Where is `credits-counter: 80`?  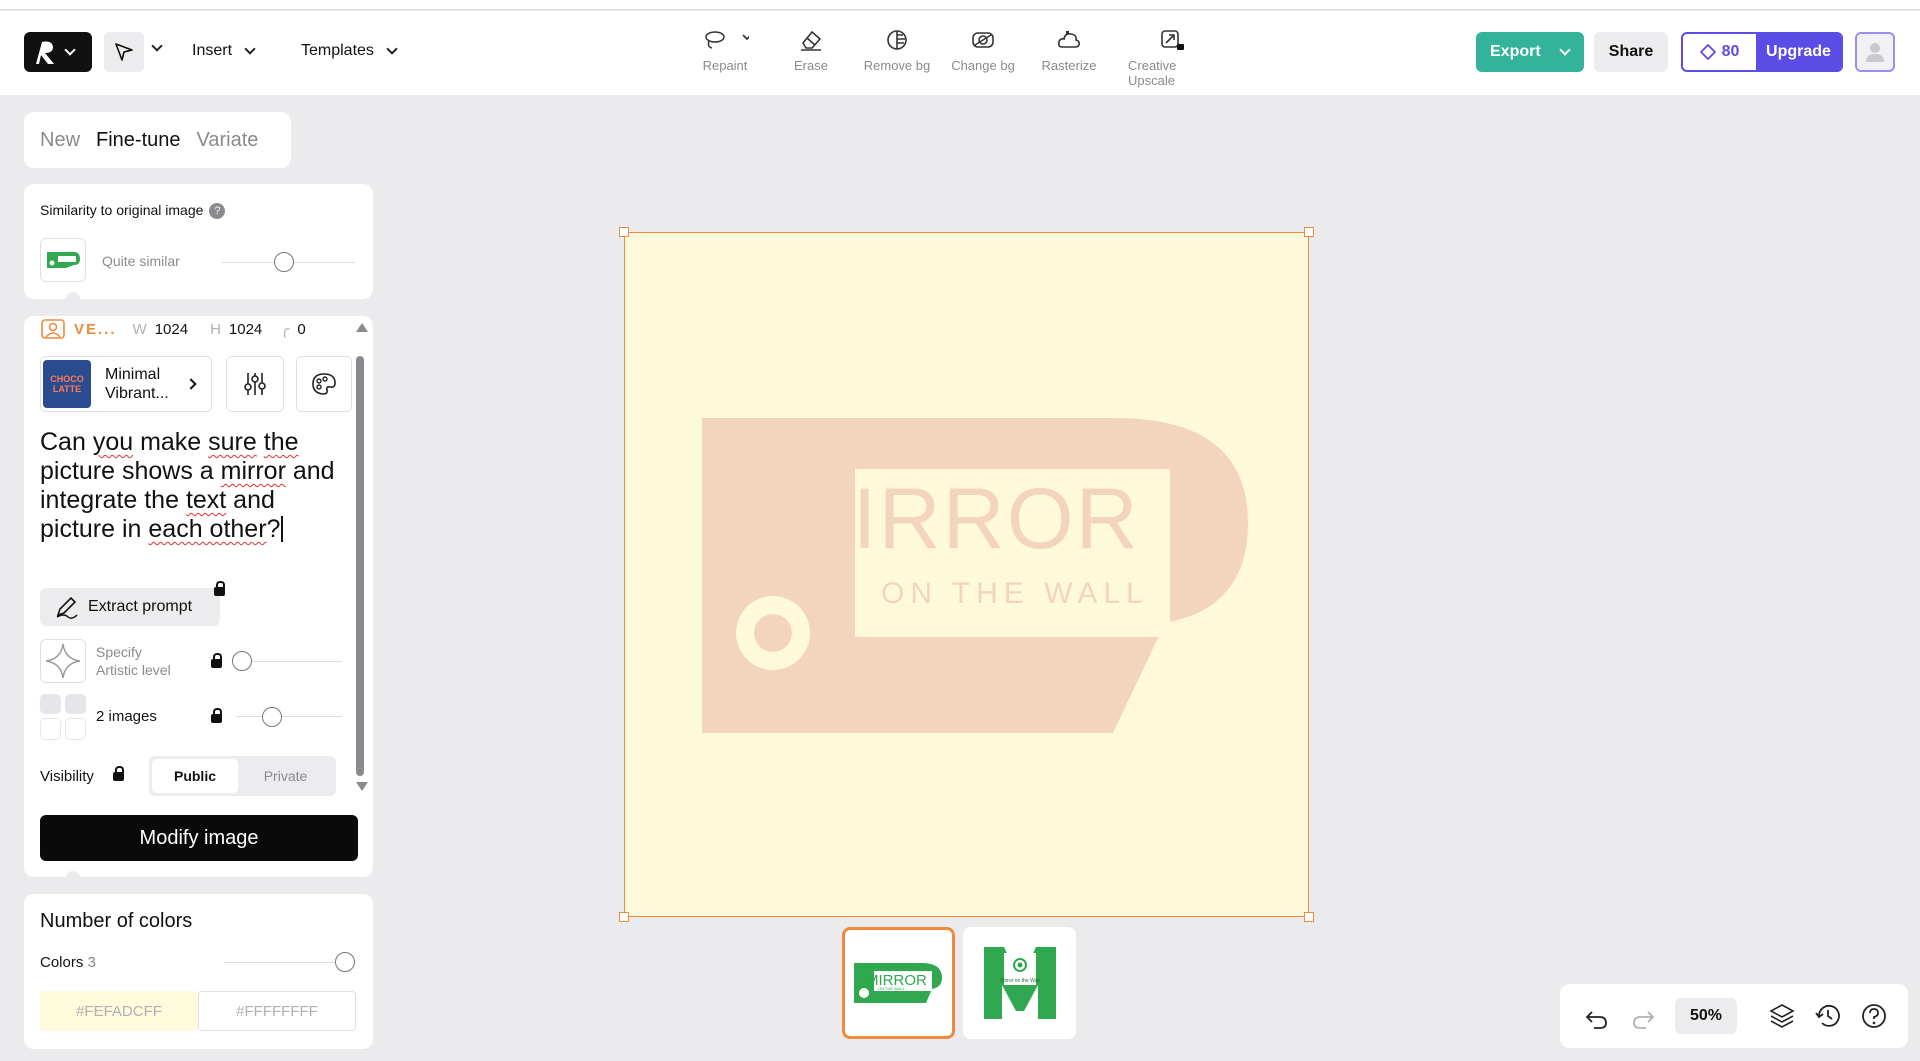
credits-counter: 80 is located at coordinates (1719, 52).